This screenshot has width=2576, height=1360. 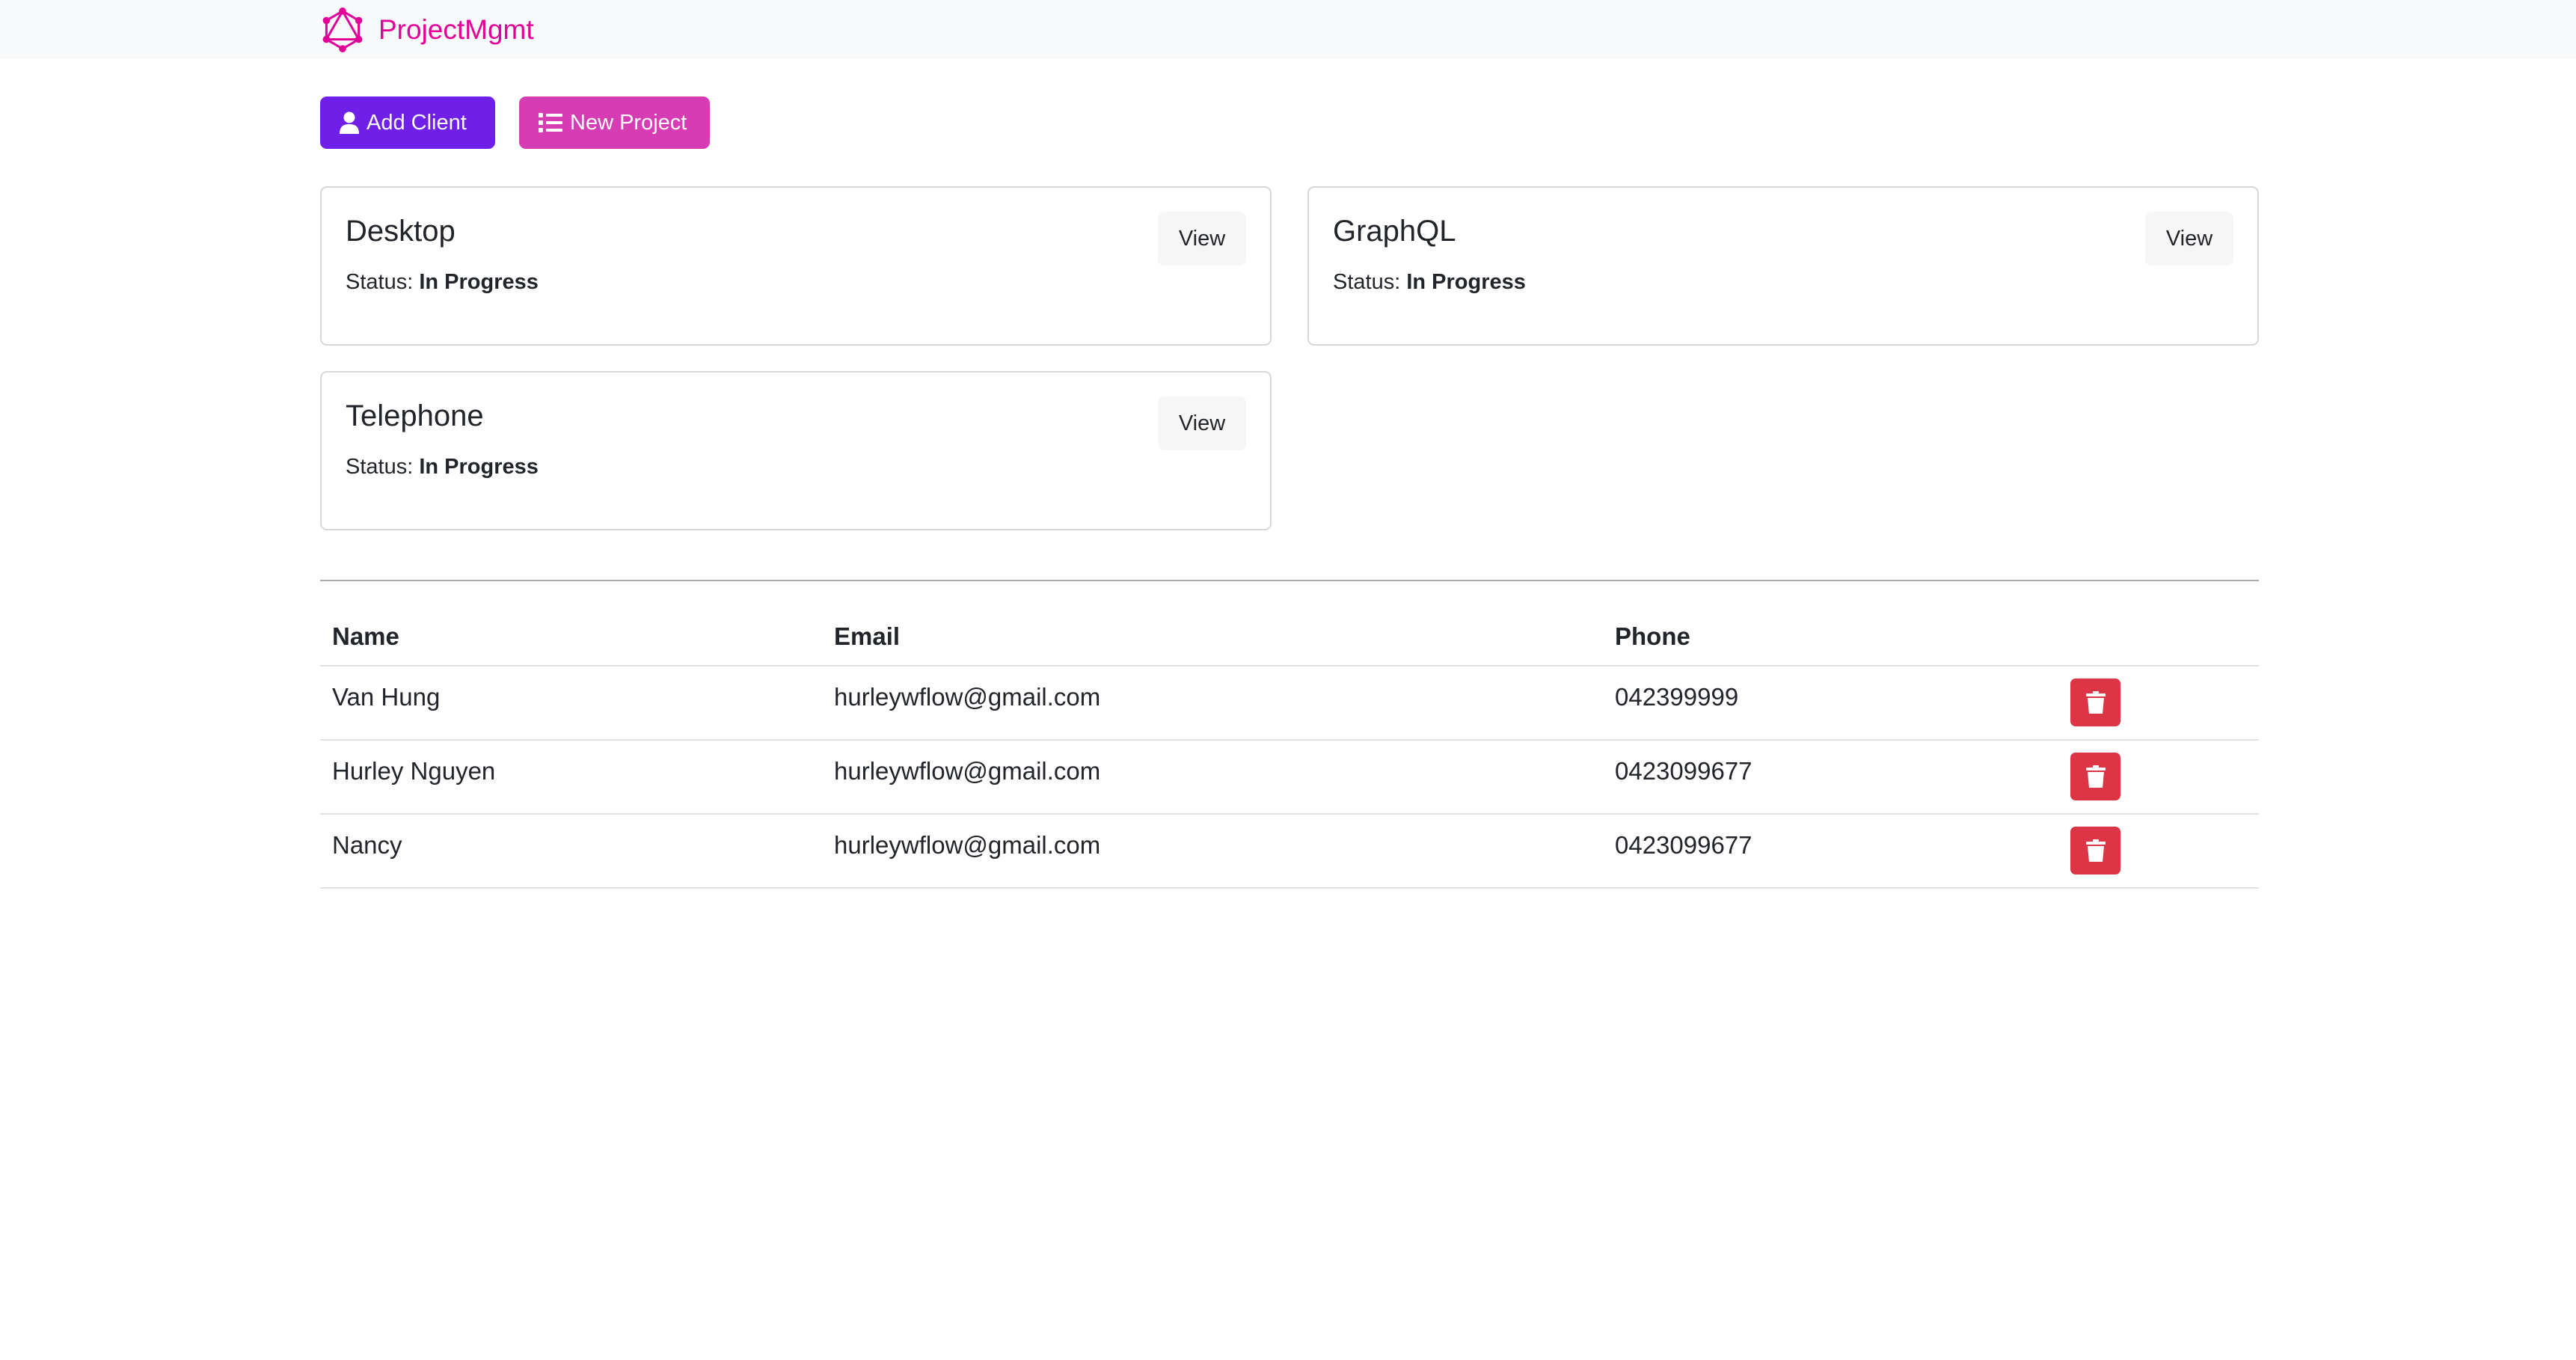 I want to click on brand-link: ProjectMgmt, so click(x=427, y=30).